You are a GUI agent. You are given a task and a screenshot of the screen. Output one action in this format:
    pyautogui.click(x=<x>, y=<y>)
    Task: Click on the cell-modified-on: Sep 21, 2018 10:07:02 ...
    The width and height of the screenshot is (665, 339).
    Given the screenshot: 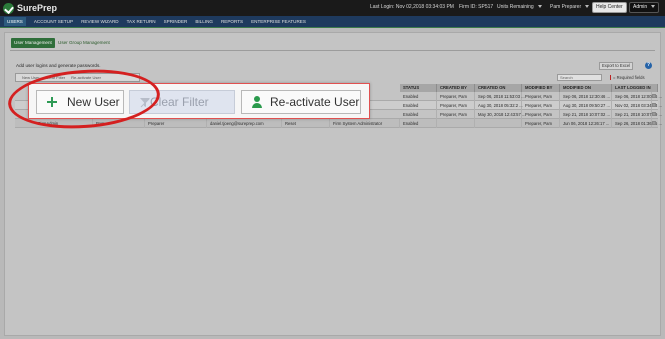 What is the action you would take?
    pyautogui.click(x=586, y=114)
    